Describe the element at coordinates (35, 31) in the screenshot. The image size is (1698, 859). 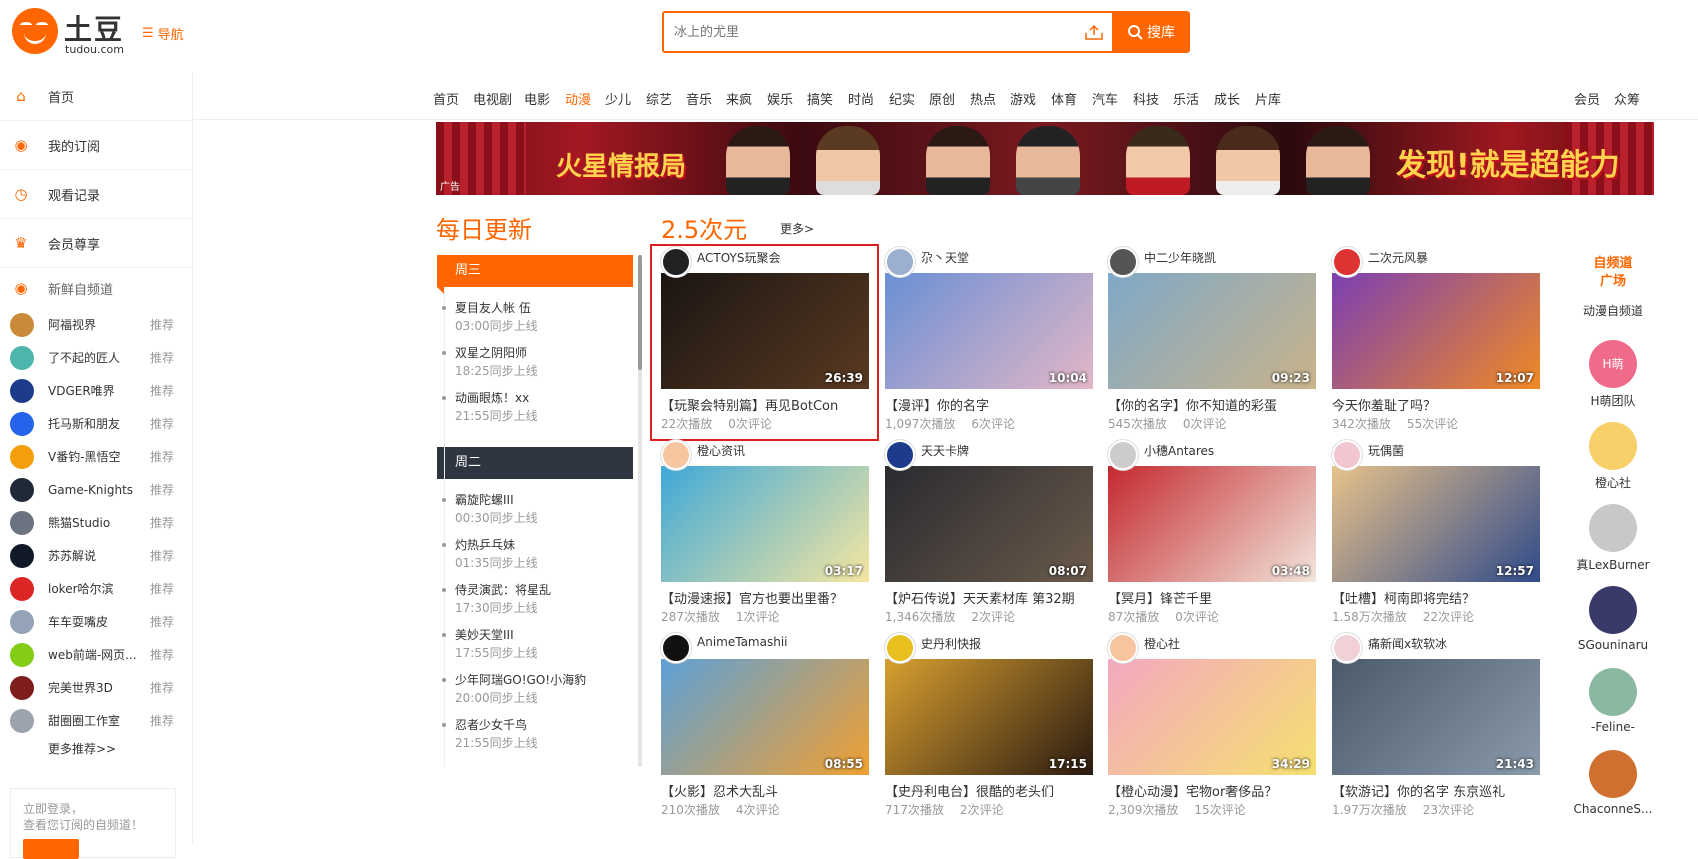
I see `tudou-logo-icon` at that location.